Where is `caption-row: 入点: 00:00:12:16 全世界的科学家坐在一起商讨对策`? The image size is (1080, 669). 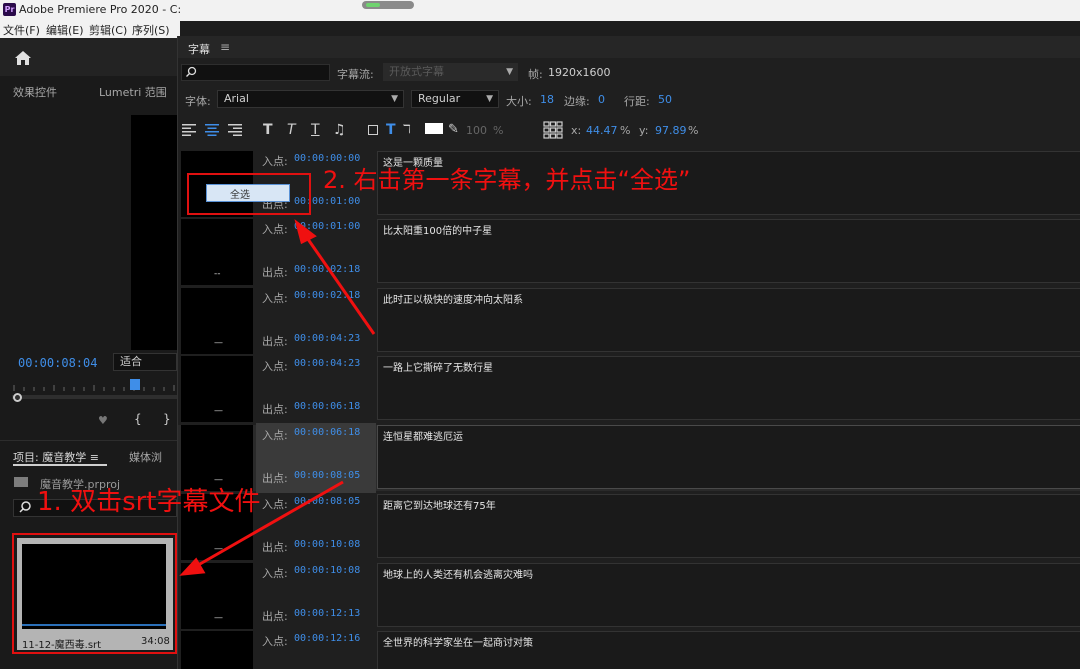
caption-row: 入点: 00:00:12:16 全世界的科学家坐在一起商讨对策 is located at coordinates (629, 650).